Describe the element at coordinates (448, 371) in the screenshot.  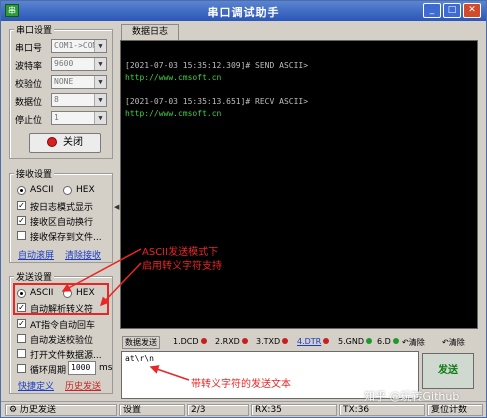
I see `send-button: 发送` at that location.